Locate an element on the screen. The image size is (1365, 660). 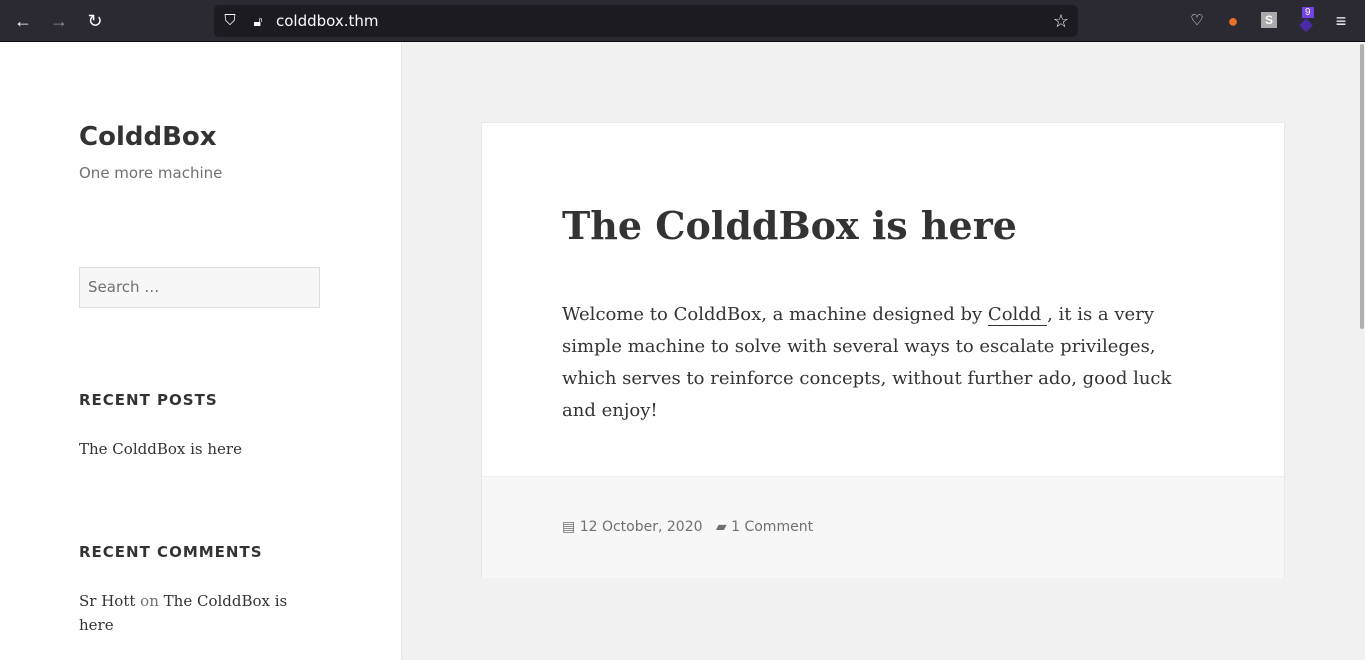
post-meta: ▤ 12 October, 2020 ▰ 1 Comment is located at coordinates (883, 527).